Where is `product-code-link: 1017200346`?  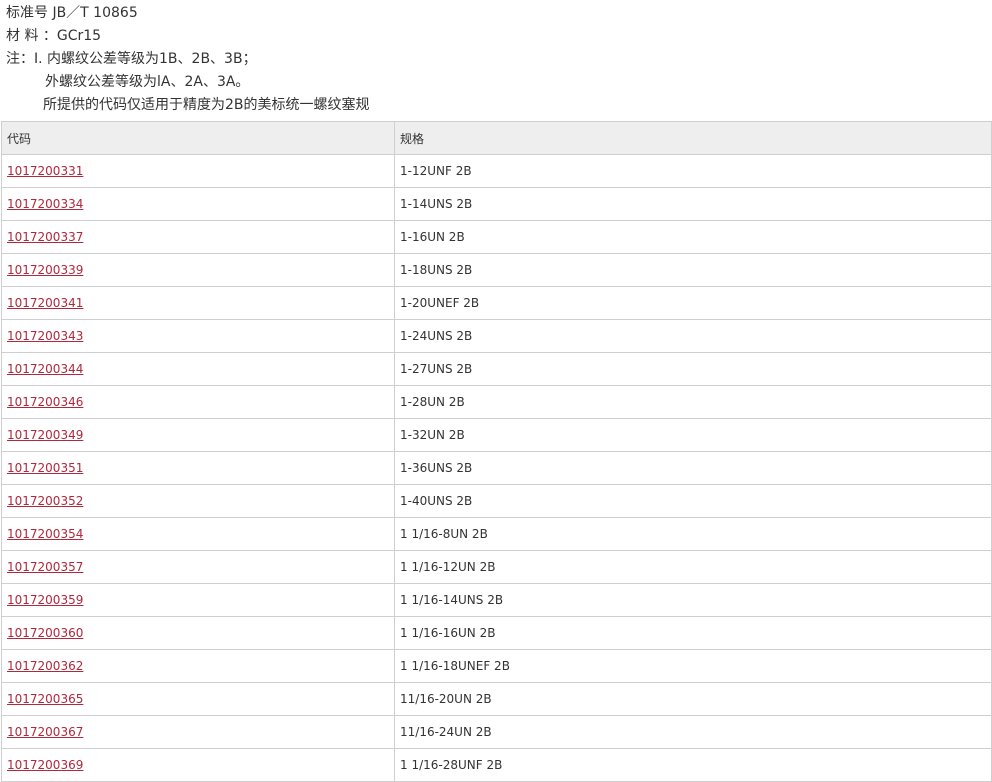
product-code-link: 1017200346 is located at coordinates (45, 402).